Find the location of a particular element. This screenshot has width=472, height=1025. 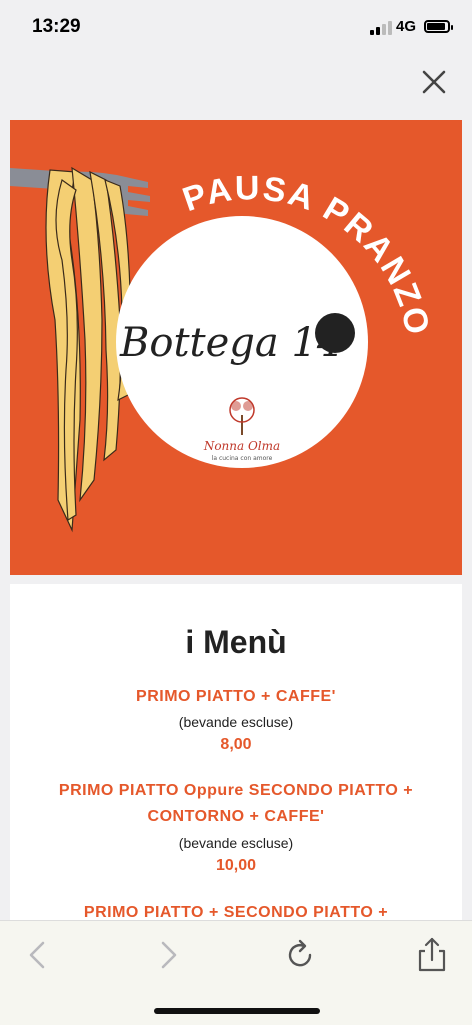

sub-brand-name: Nonna Olma is located at coordinates (241, 446).